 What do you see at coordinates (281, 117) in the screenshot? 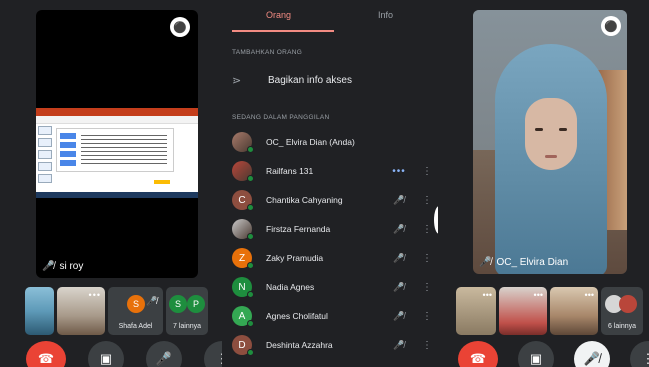
I see `in-call-heading: SEDANG DALAM PANGGILAN` at bounding box center [281, 117].